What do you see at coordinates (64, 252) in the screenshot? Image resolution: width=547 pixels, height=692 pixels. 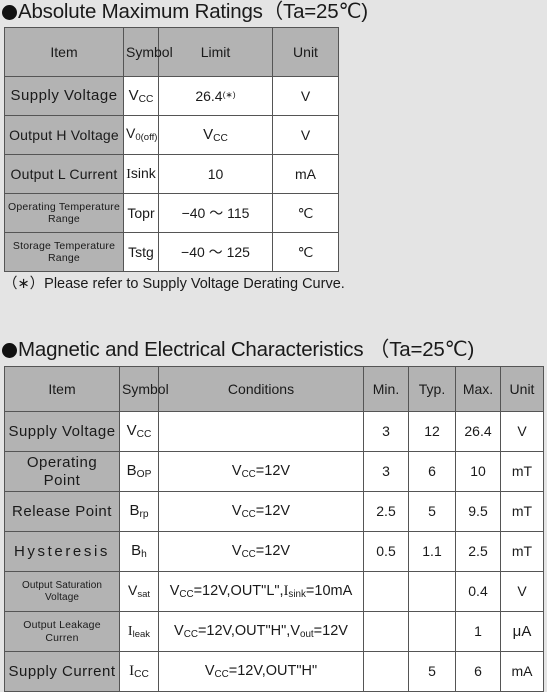 I see `row-item-label: Storage Temperature Range` at bounding box center [64, 252].